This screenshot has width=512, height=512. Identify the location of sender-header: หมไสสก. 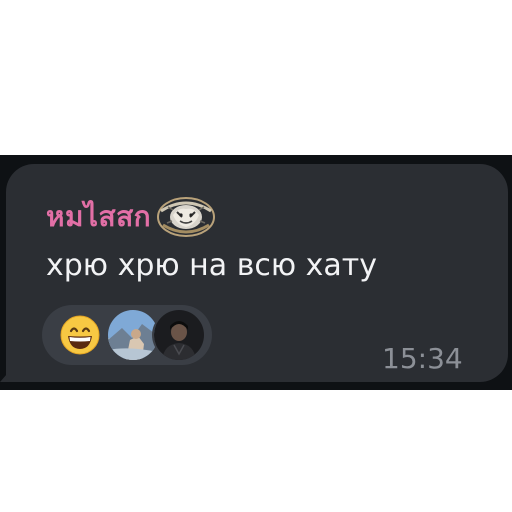
(131, 217).